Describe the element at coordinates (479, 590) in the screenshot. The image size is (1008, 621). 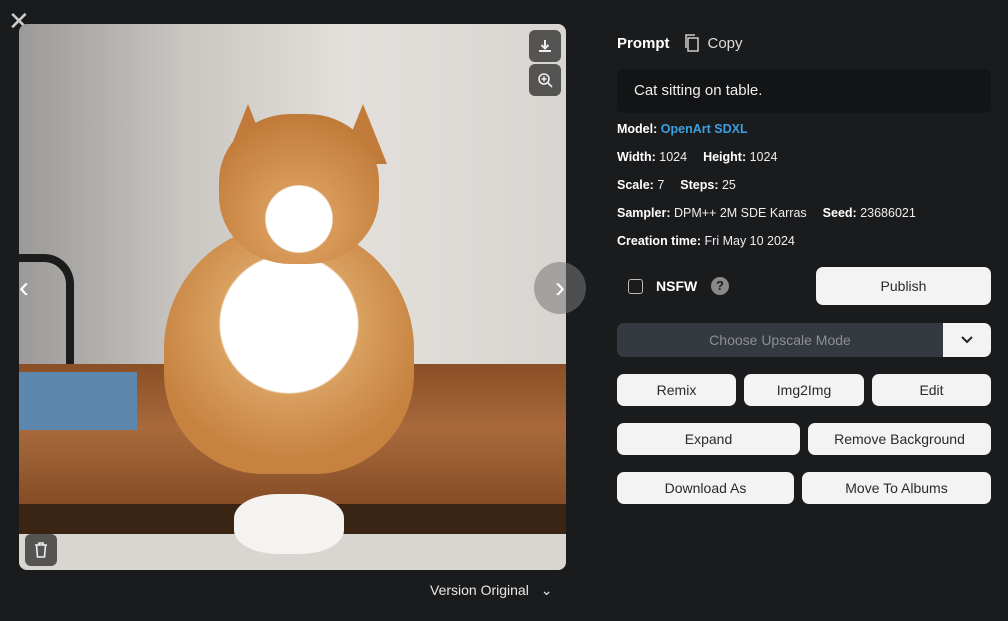
I see `version-label: Version Original` at that location.